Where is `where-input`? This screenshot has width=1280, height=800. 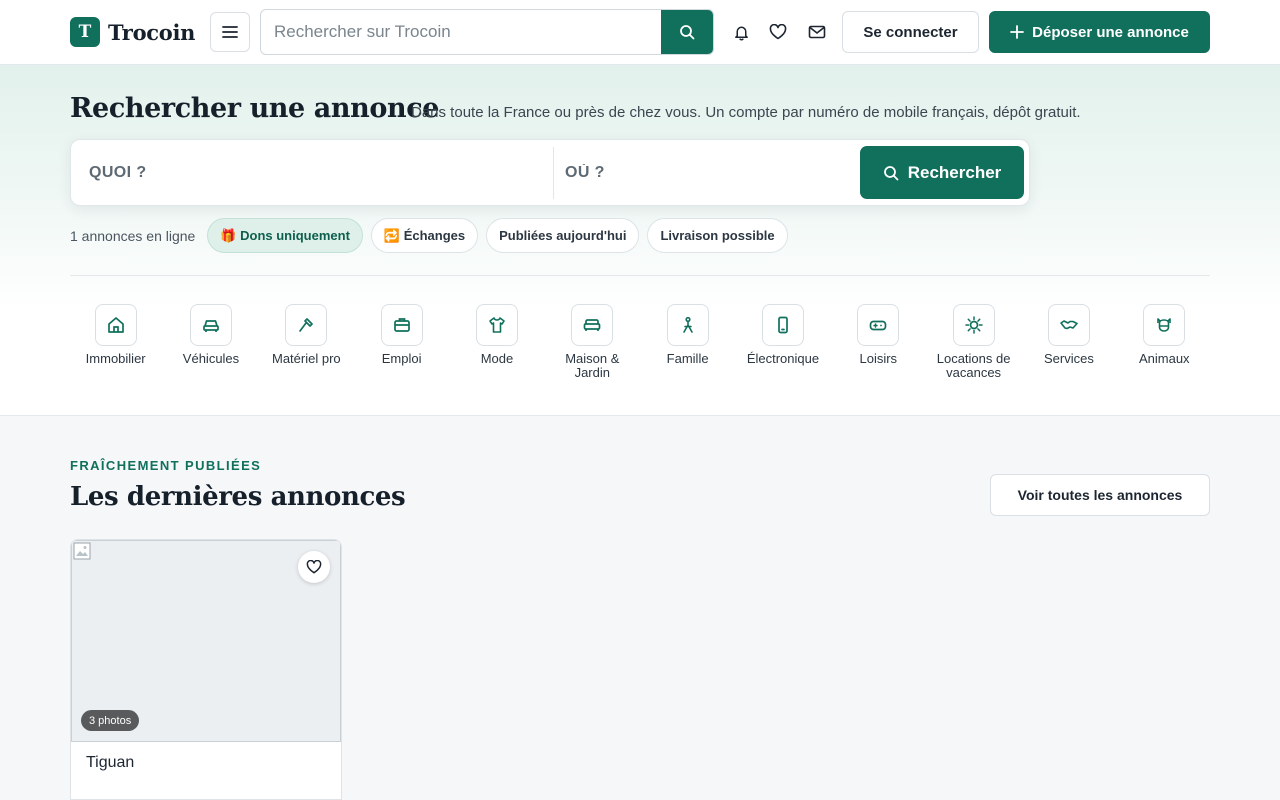 where-input is located at coordinates (710, 173).